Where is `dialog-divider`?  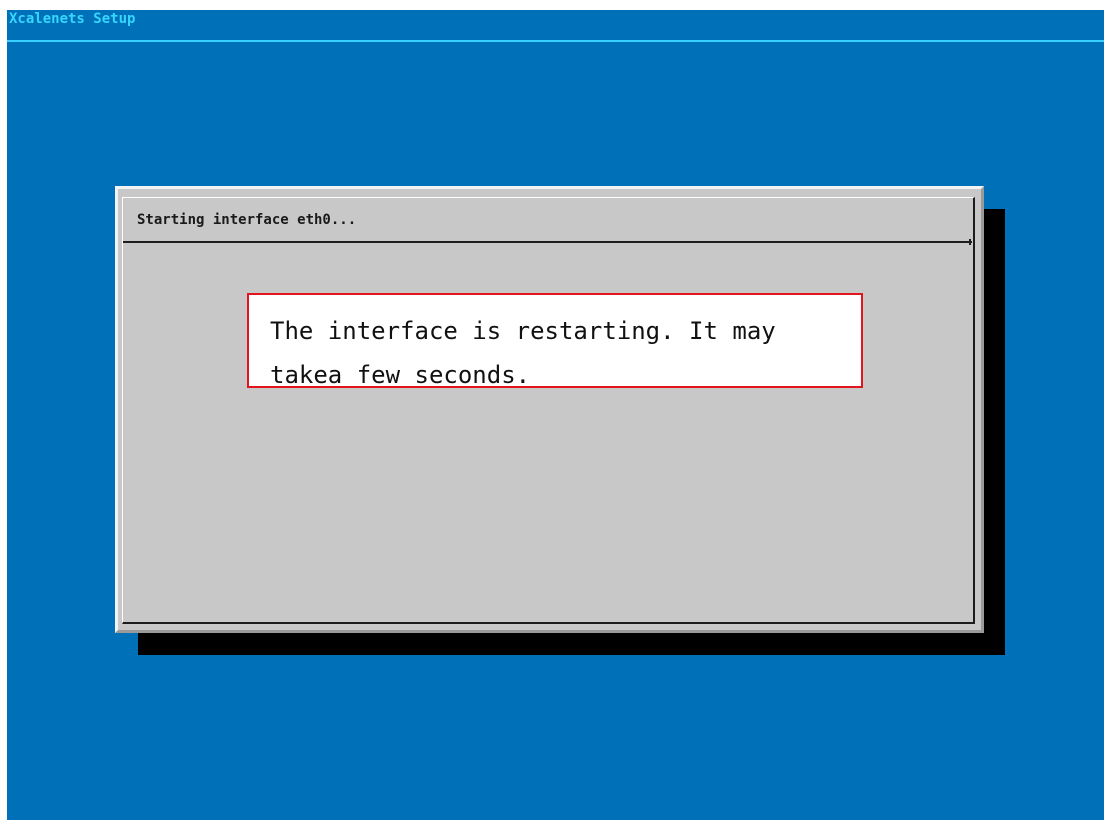
dialog-divider is located at coordinates (547, 242).